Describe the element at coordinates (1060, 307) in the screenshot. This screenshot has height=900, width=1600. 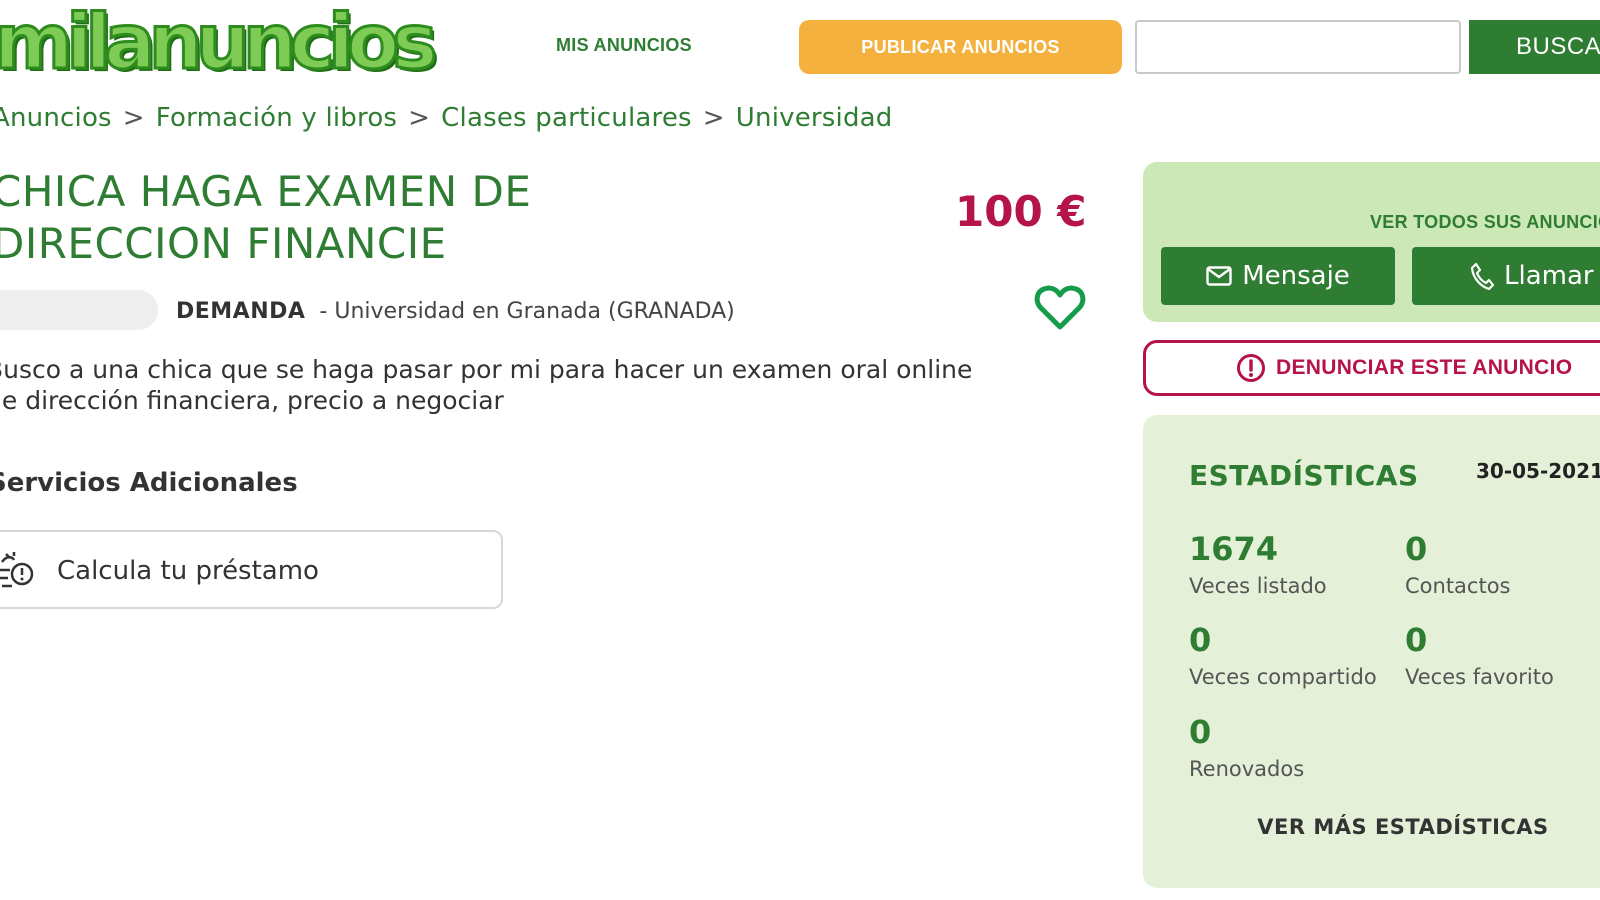
I see `favorite-heart-icon` at that location.